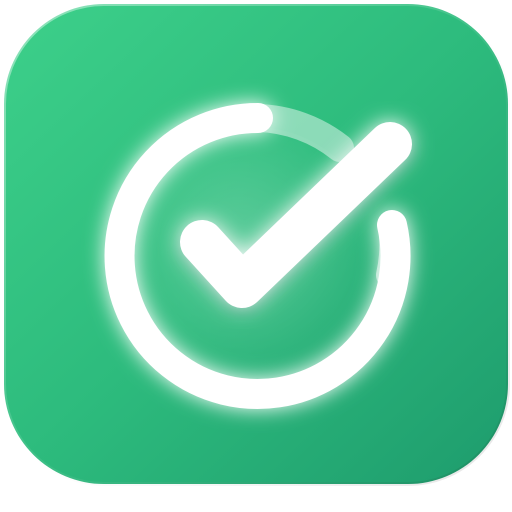  I want to click on circle-ring-tail-lower-icon, so click(392, 250).